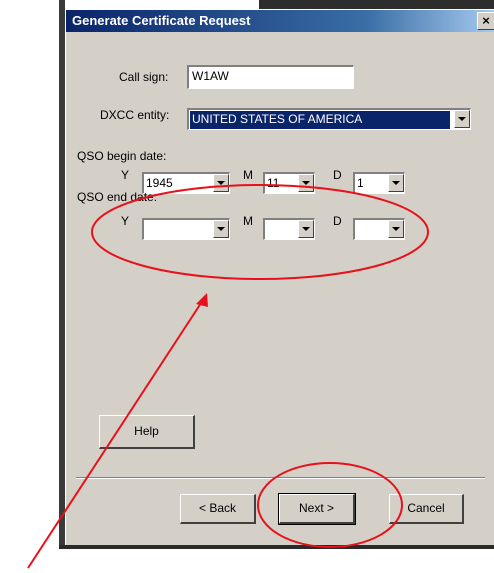 This screenshot has width=494, height=573. I want to click on next-button: Next >, so click(317, 509).